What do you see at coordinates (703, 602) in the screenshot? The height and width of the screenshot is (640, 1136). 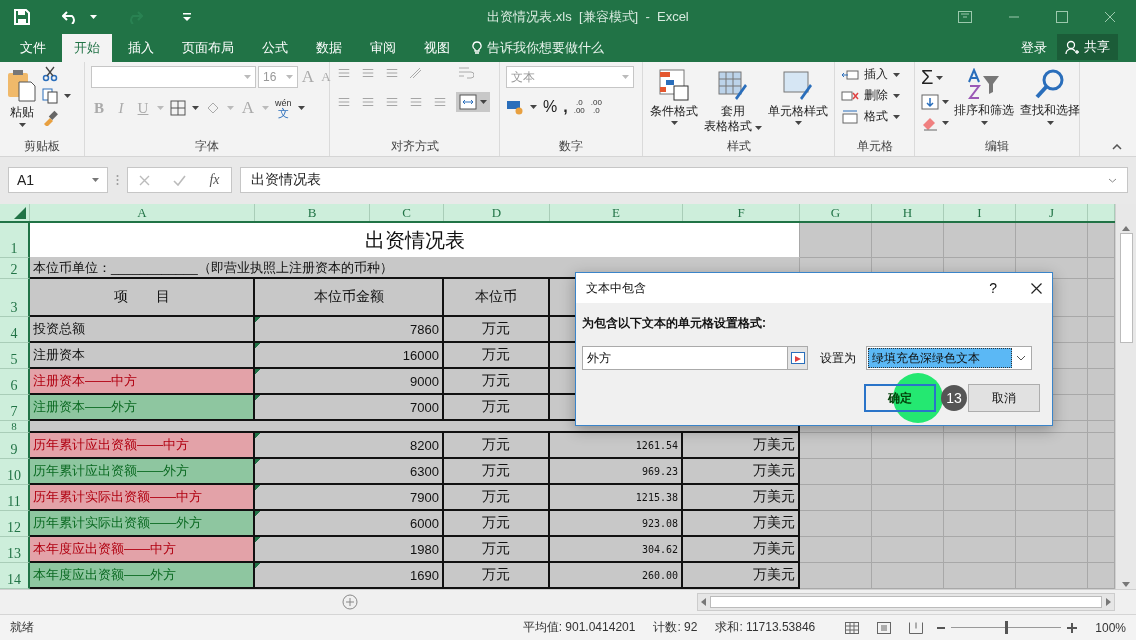 I see `scroll-left-icon` at bounding box center [703, 602].